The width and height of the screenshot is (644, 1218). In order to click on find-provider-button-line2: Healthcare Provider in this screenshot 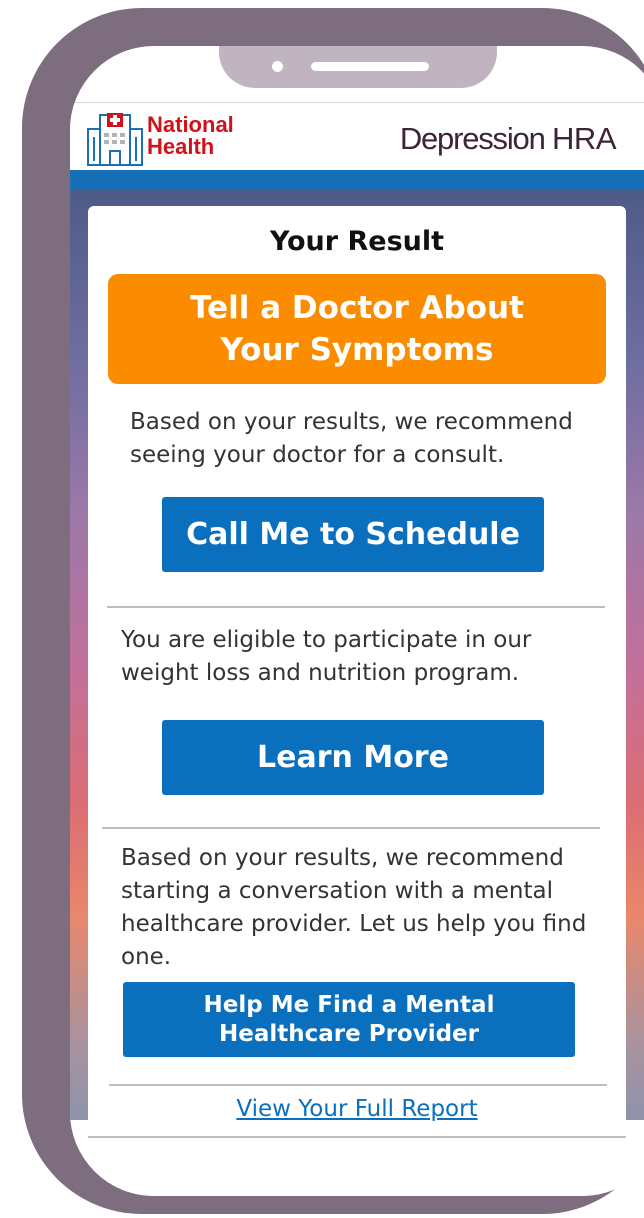, I will do `click(348, 1033)`.